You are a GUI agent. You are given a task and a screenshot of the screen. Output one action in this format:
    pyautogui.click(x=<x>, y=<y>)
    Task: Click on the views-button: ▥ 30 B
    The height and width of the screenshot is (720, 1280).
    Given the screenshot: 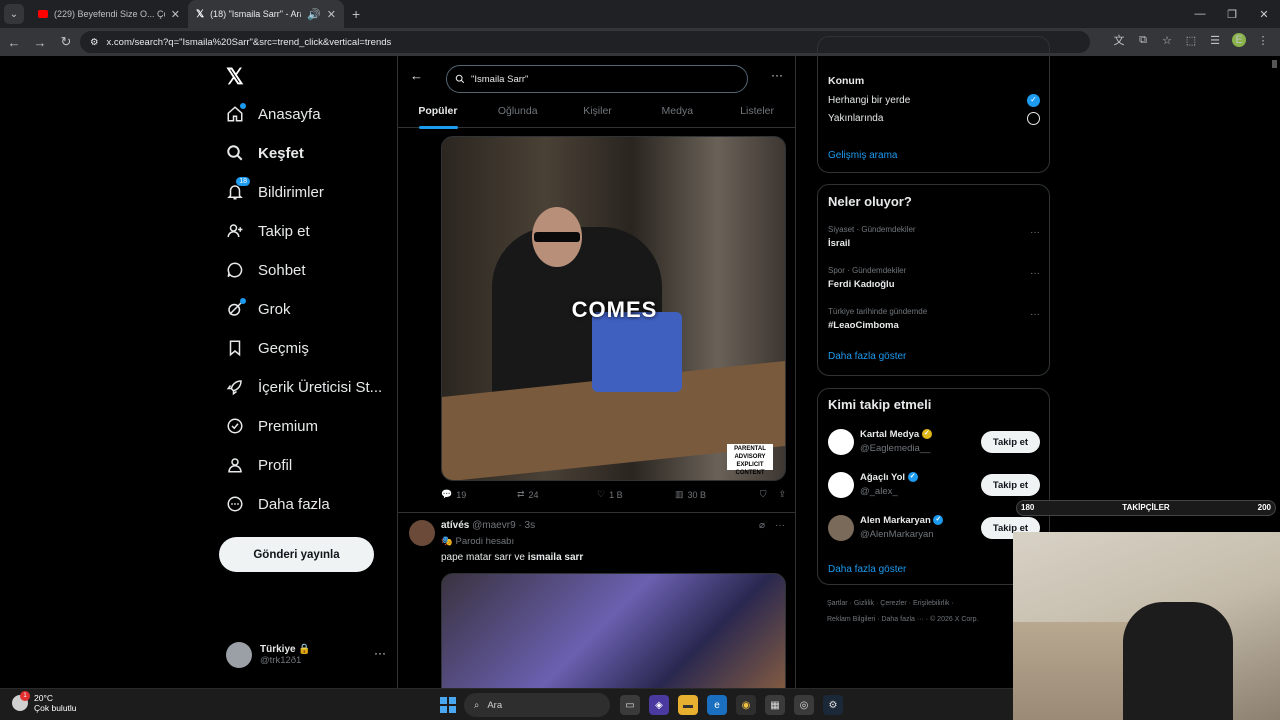 What is the action you would take?
    pyautogui.click(x=712, y=494)
    